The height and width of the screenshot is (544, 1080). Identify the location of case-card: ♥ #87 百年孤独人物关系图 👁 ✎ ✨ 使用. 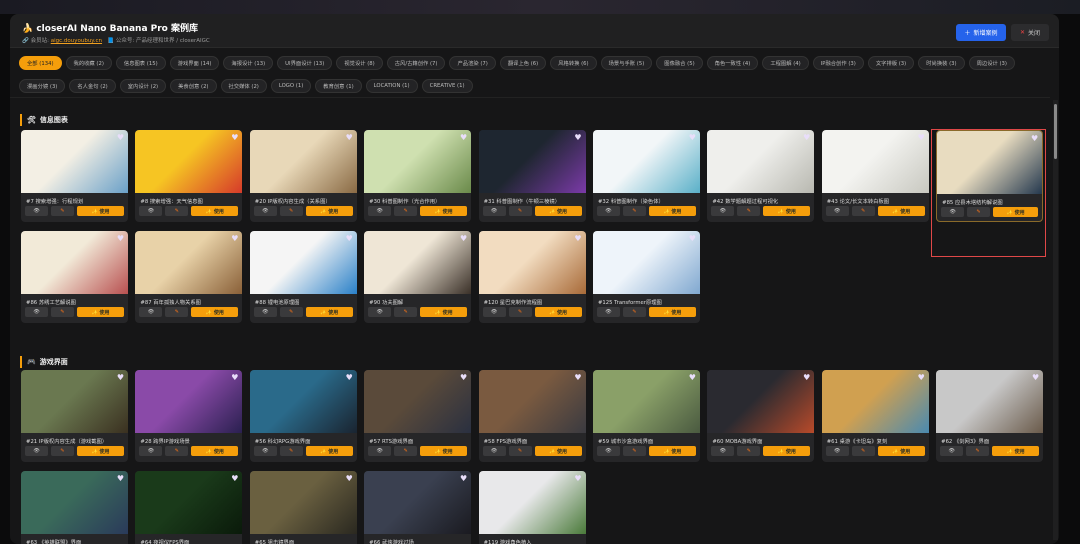
(189, 277).